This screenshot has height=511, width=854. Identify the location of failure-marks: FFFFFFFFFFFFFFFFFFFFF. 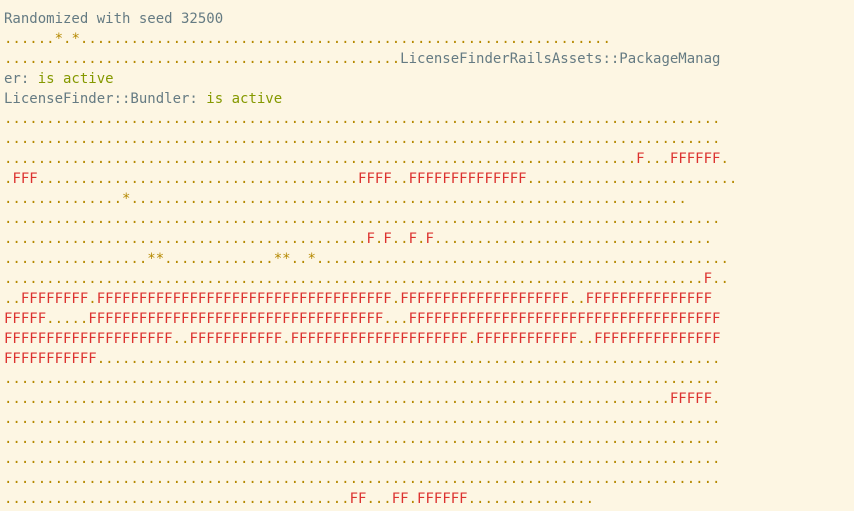
(379, 339).